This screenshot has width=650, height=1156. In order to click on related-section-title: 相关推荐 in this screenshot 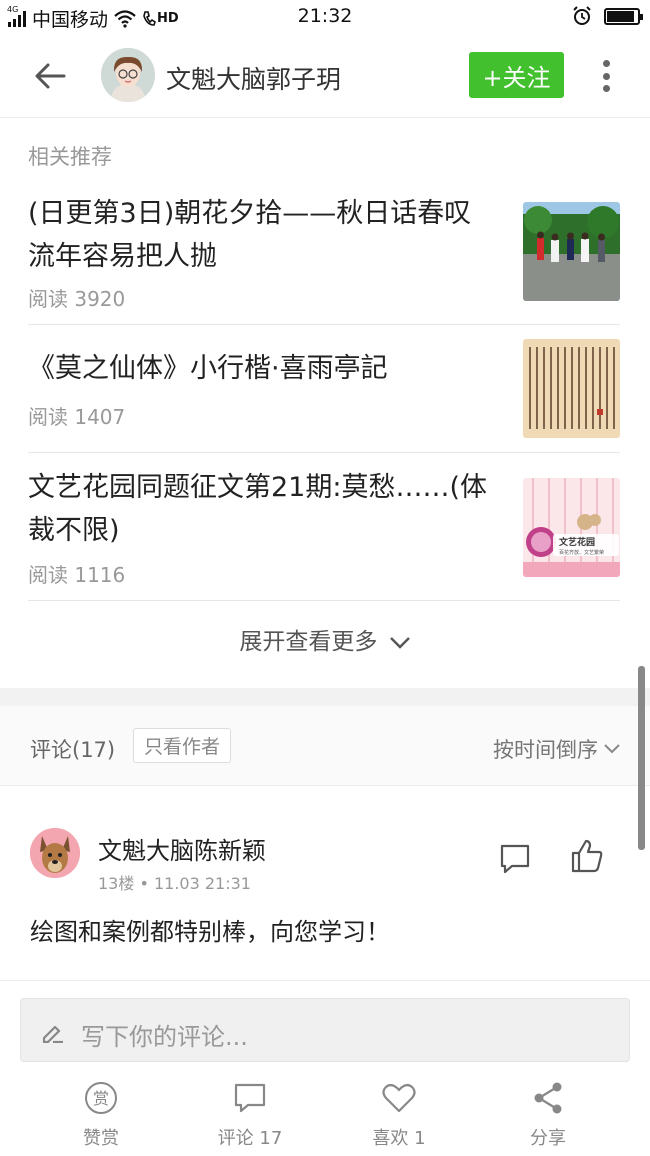, I will do `click(70, 157)`.